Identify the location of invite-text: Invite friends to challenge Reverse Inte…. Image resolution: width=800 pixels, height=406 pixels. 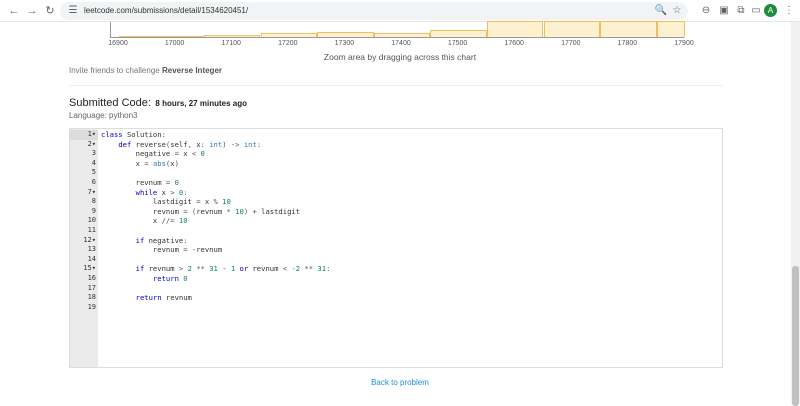
(145, 70).